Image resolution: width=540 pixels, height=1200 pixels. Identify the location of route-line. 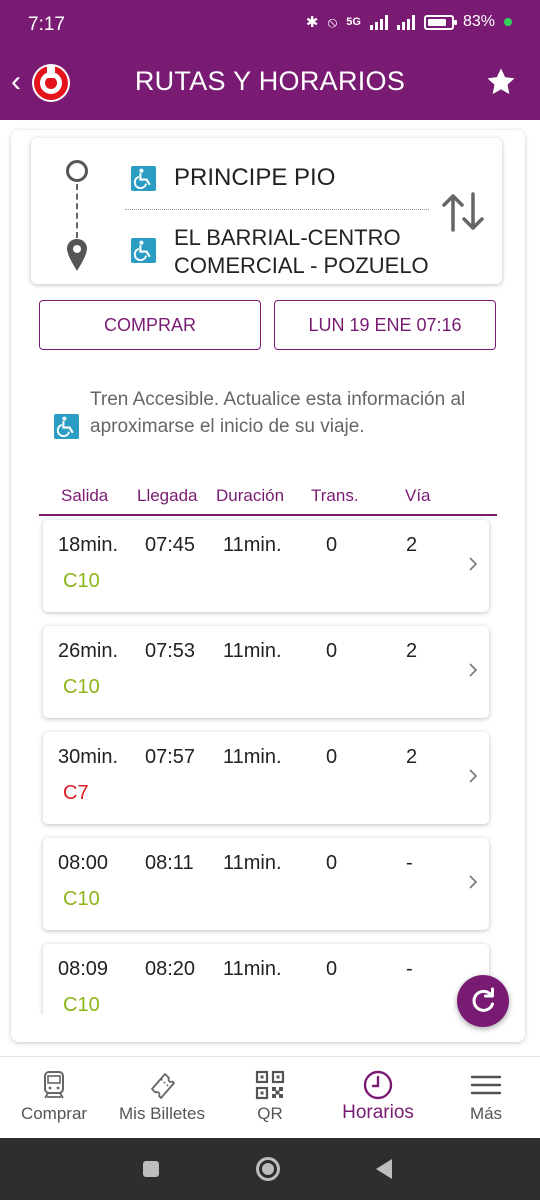
(77, 211).